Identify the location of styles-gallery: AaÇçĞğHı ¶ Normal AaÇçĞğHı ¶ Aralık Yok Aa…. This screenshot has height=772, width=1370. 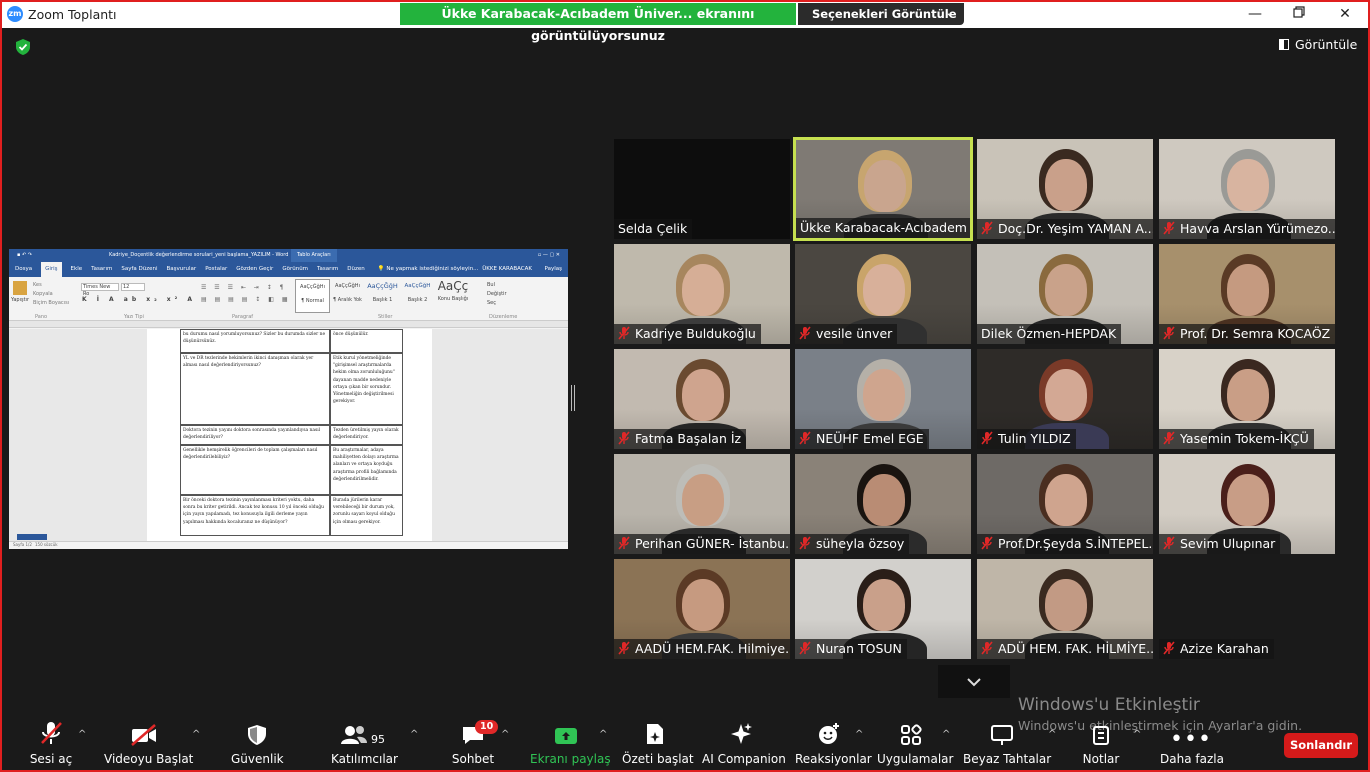
(383, 296).